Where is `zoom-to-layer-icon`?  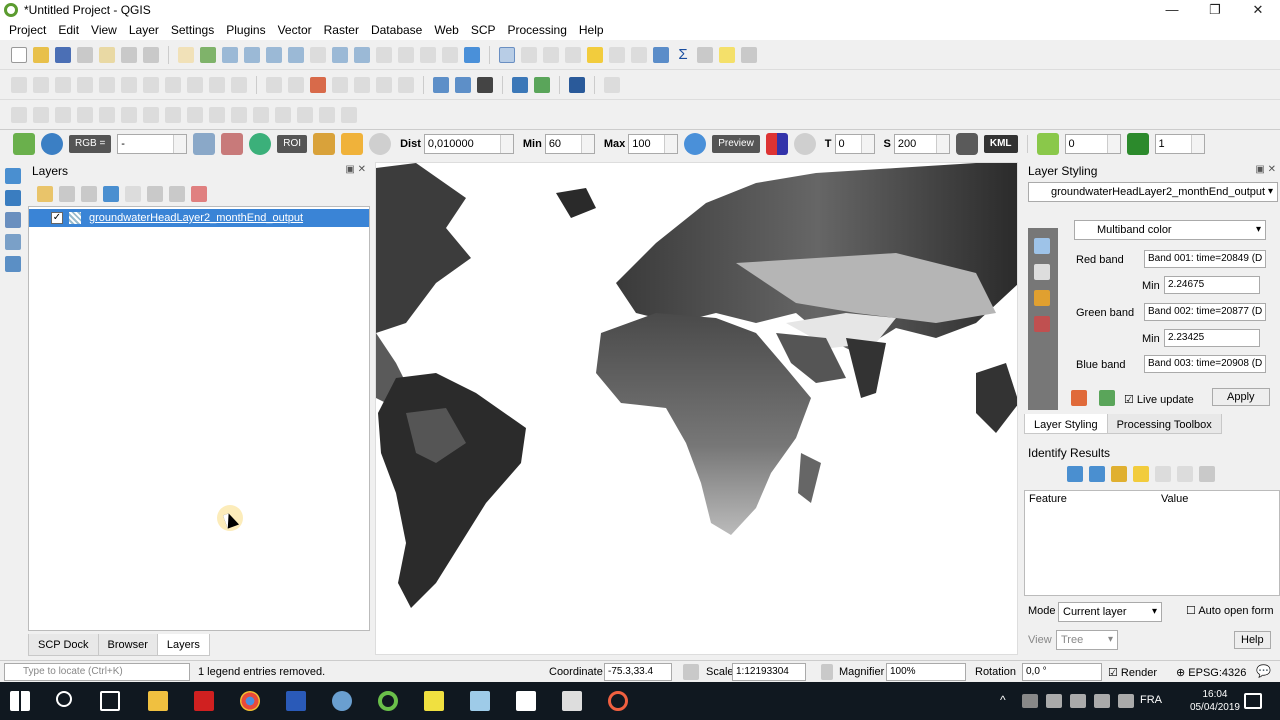 zoom-to-layer-icon is located at coordinates (318, 54).